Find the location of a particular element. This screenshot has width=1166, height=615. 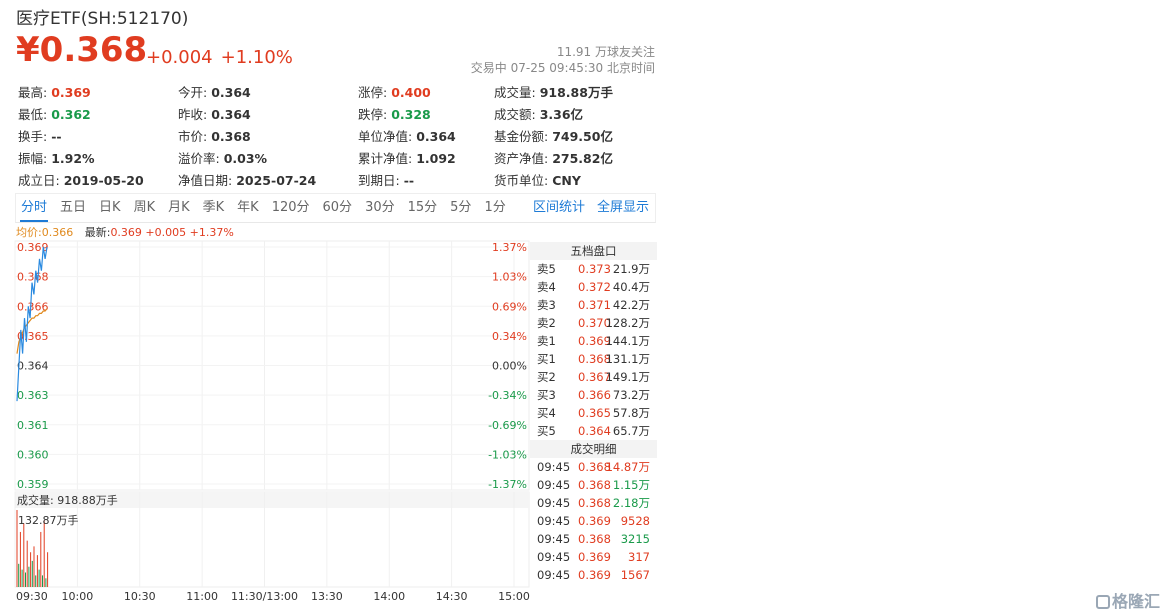

x-tick-label: 11:00 is located at coordinates (202, 596).